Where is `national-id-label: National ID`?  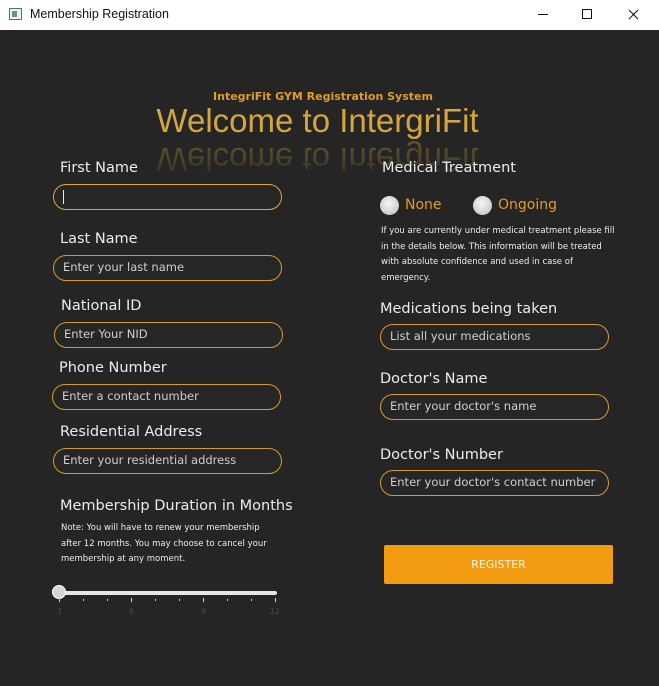 national-id-label: National ID is located at coordinates (101, 306).